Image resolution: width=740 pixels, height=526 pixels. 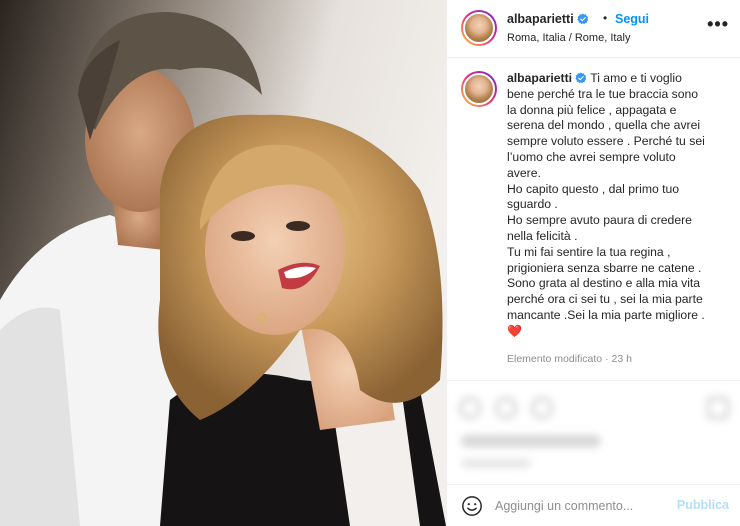 I want to click on timestamp: 23 h, so click(x=621, y=359).